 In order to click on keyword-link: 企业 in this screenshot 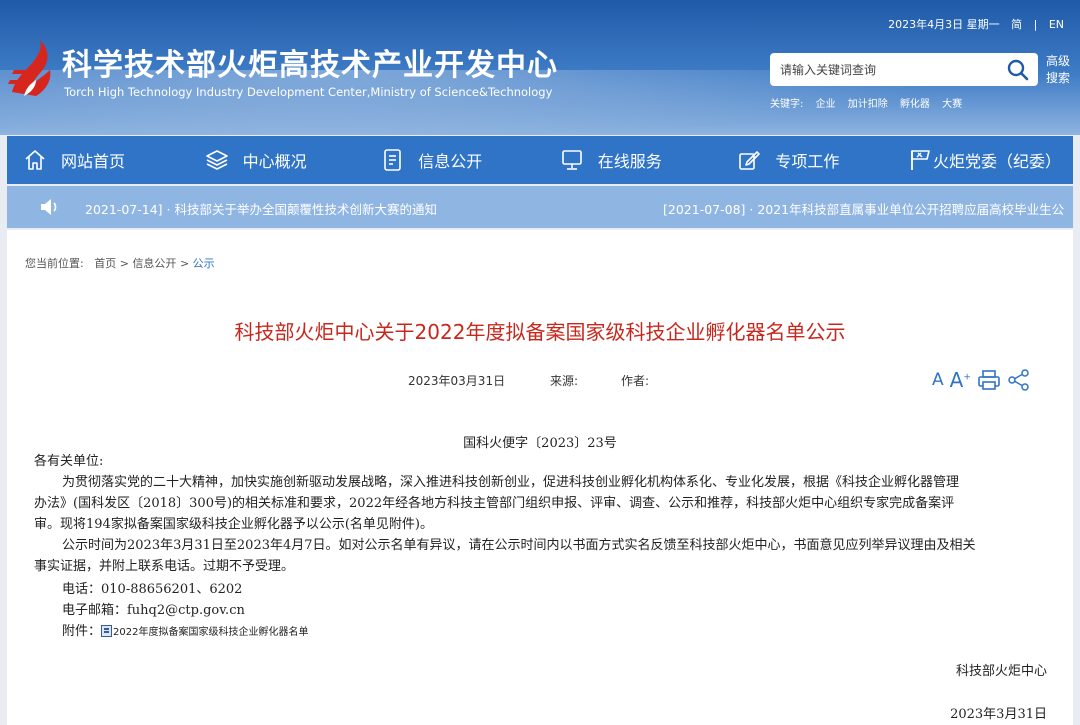, I will do `click(826, 104)`.